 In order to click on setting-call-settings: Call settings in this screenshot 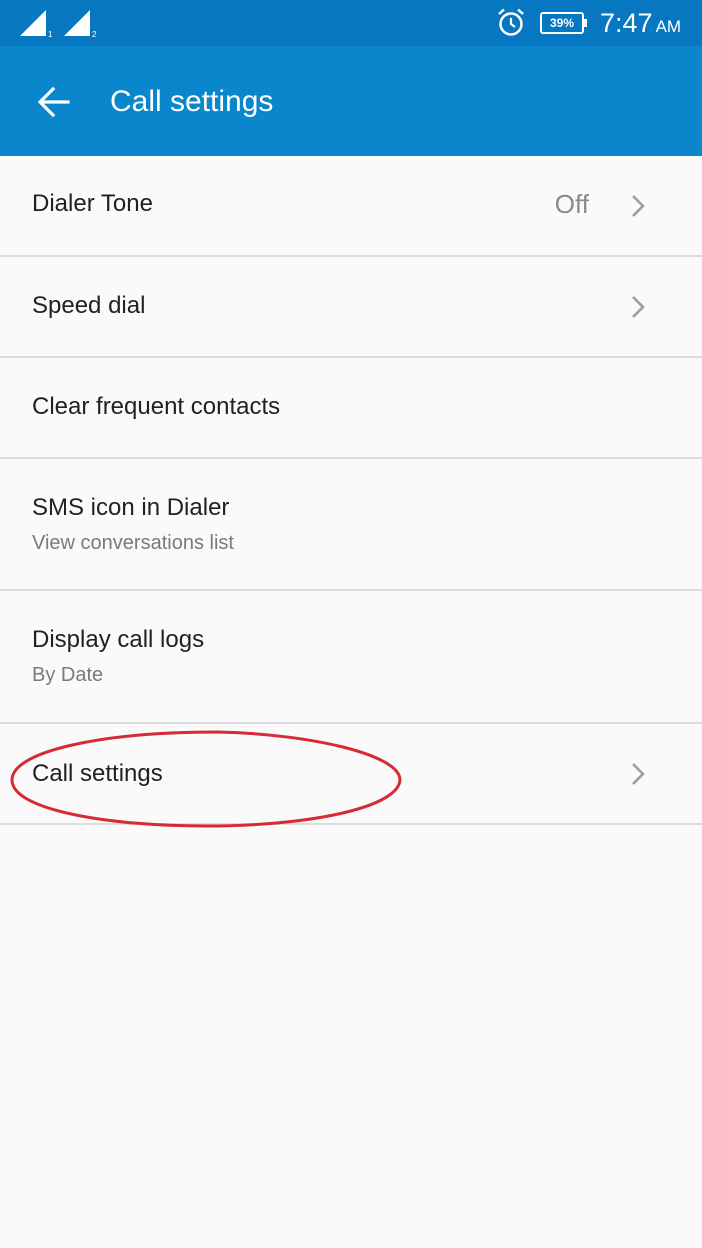, I will do `click(351, 774)`.